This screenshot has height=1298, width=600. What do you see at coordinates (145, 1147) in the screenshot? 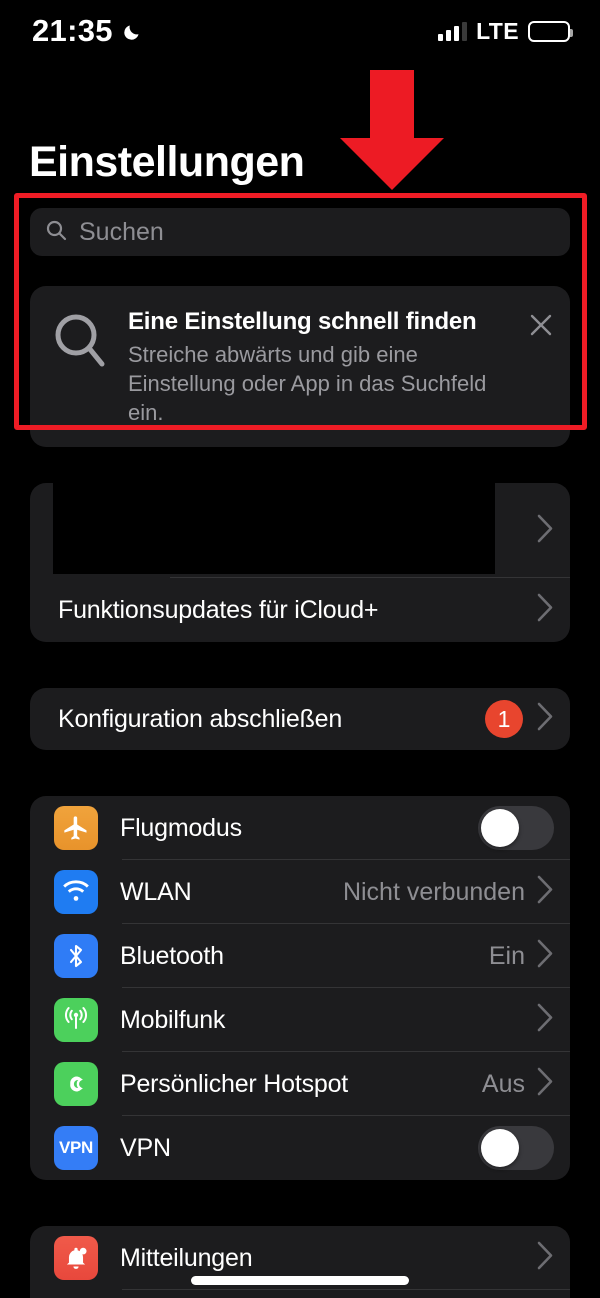
I see `vpn-label: VPN` at bounding box center [145, 1147].